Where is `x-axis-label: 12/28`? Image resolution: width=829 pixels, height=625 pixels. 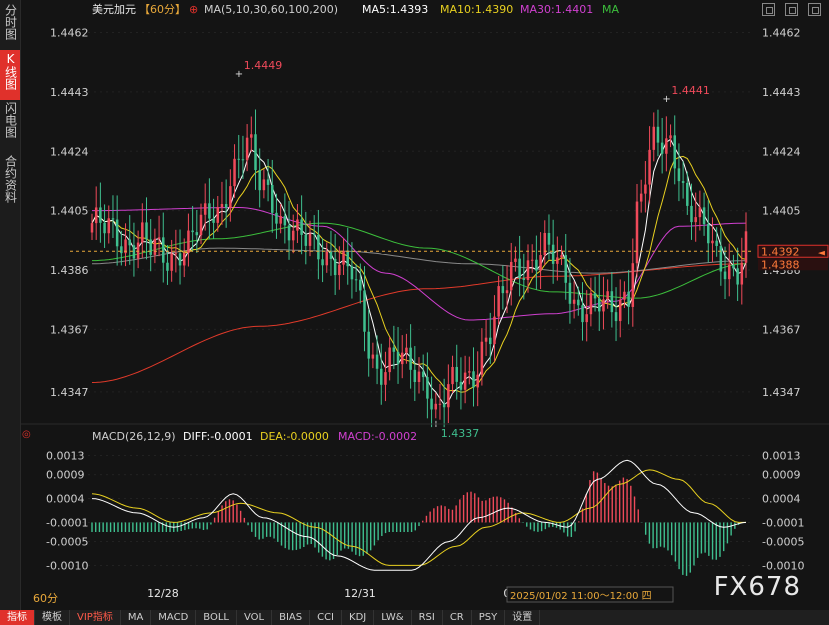 x-axis-label: 12/28 is located at coordinates (163, 593).